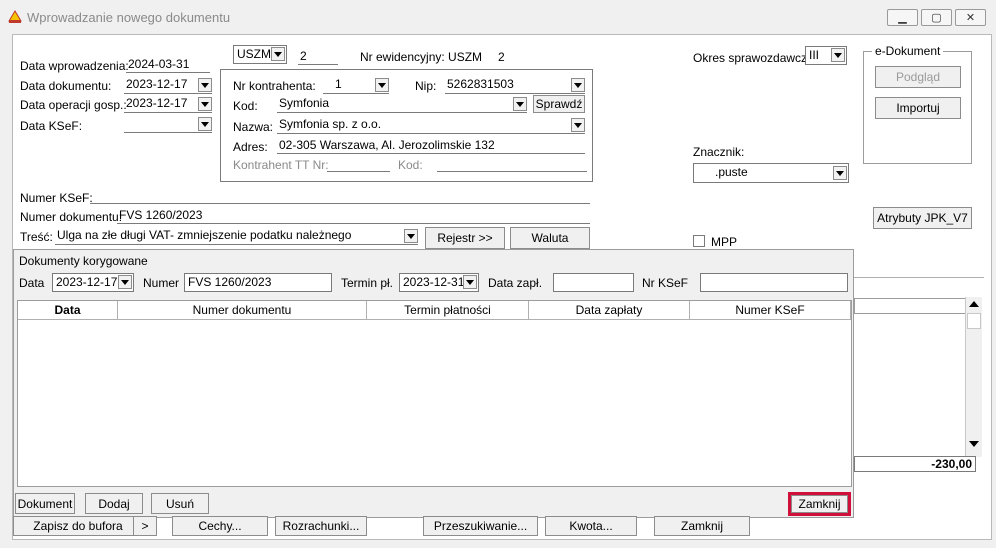 This screenshot has width=996, height=548. What do you see at coordinates (431, 125) in the screenshot?
I see `nazwa-select: Symfonia sp. z o.o.` at bounding box center [431, 125].